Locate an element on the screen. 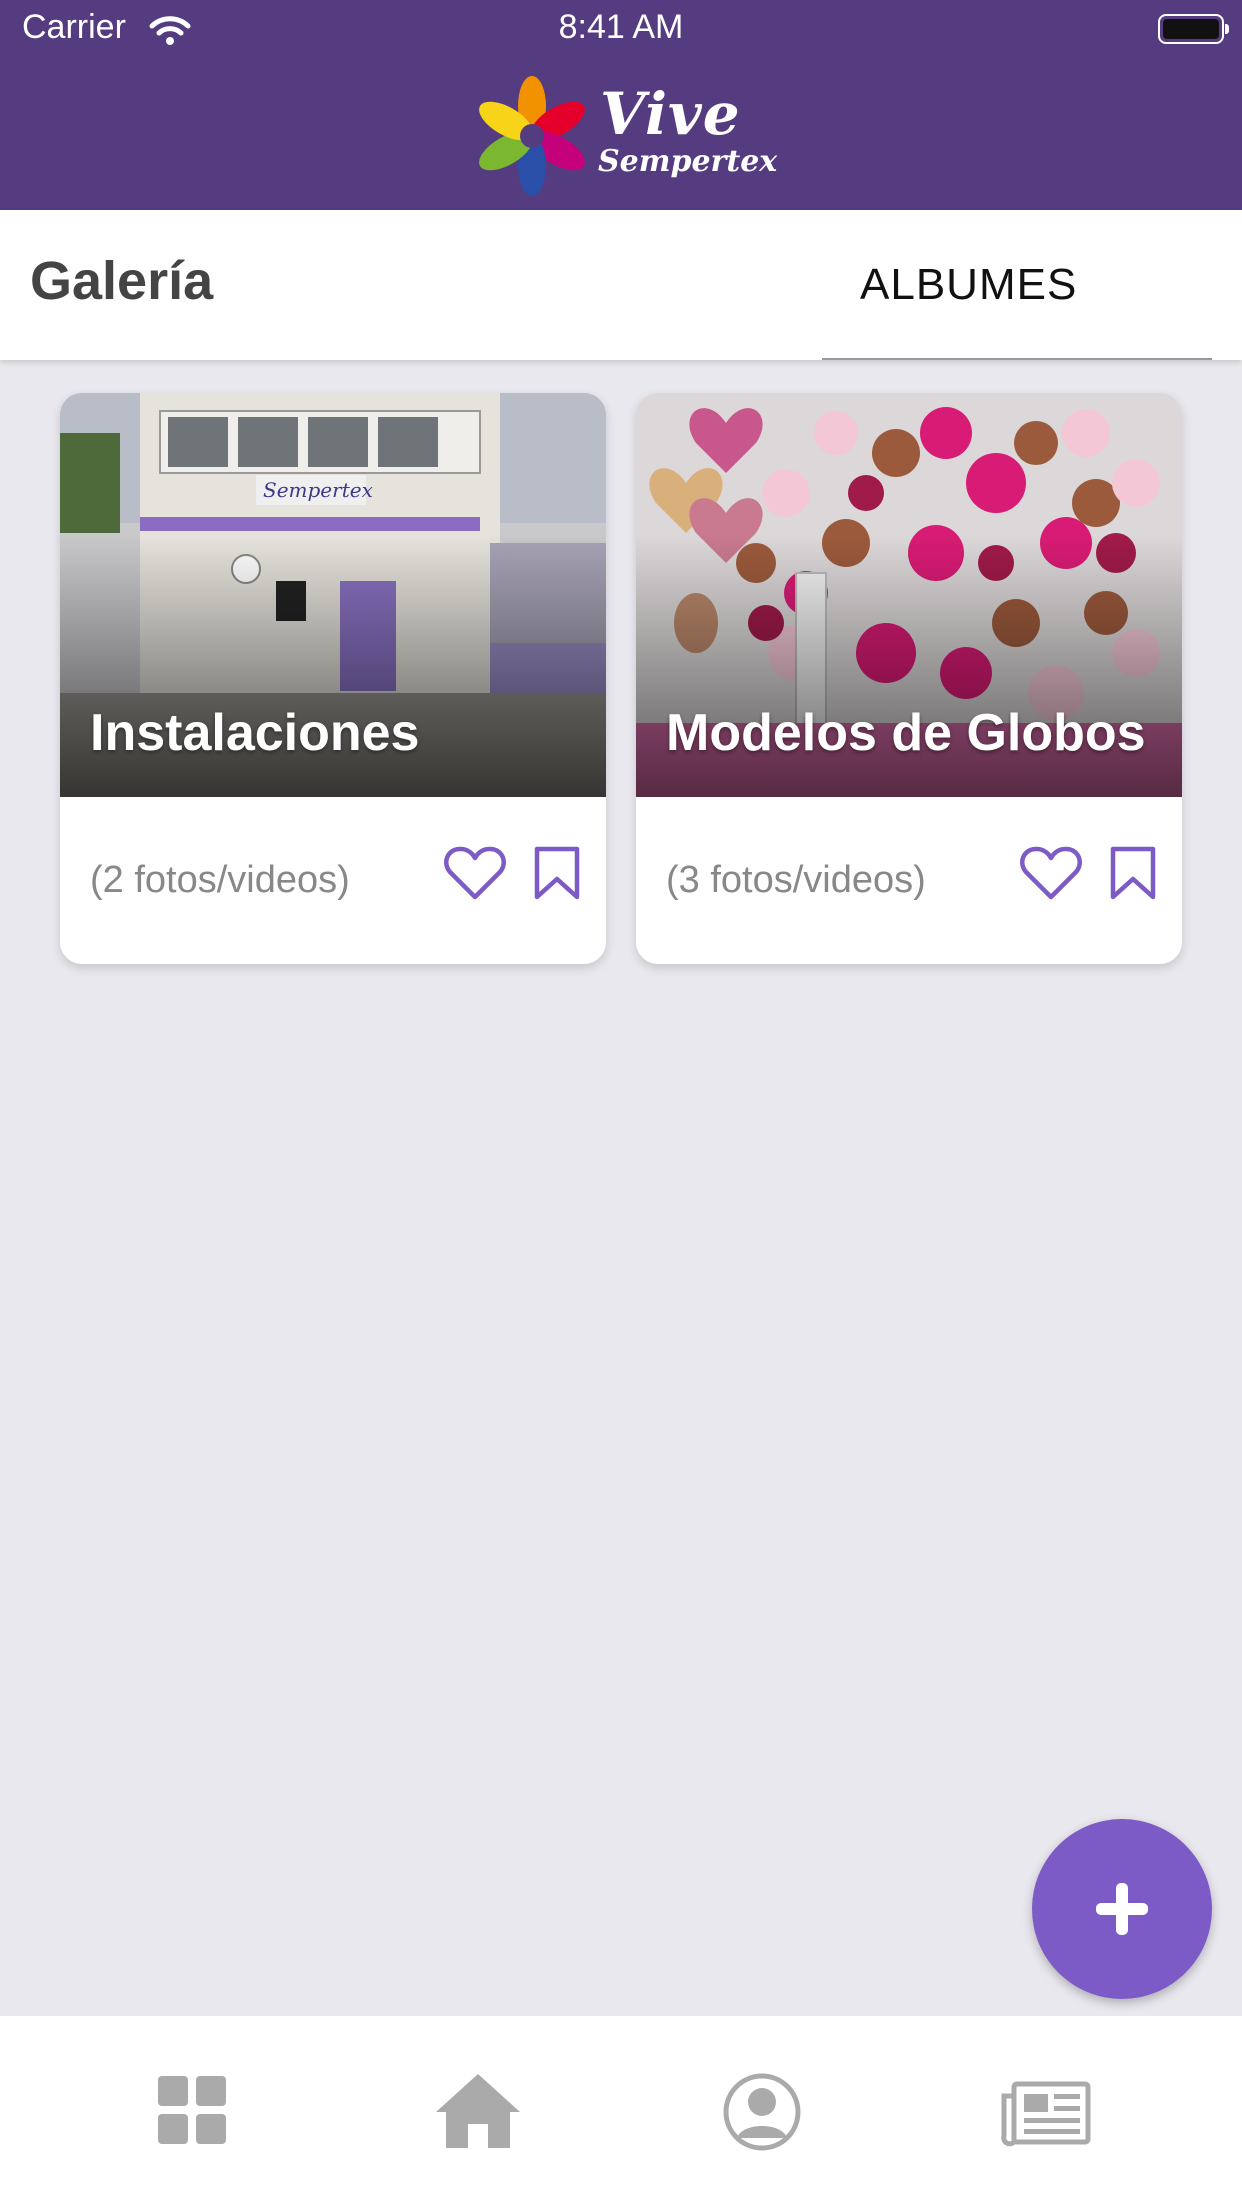 This screenshot has width=1242, height=2208. user-icon is located at coordinates (762, 2112).